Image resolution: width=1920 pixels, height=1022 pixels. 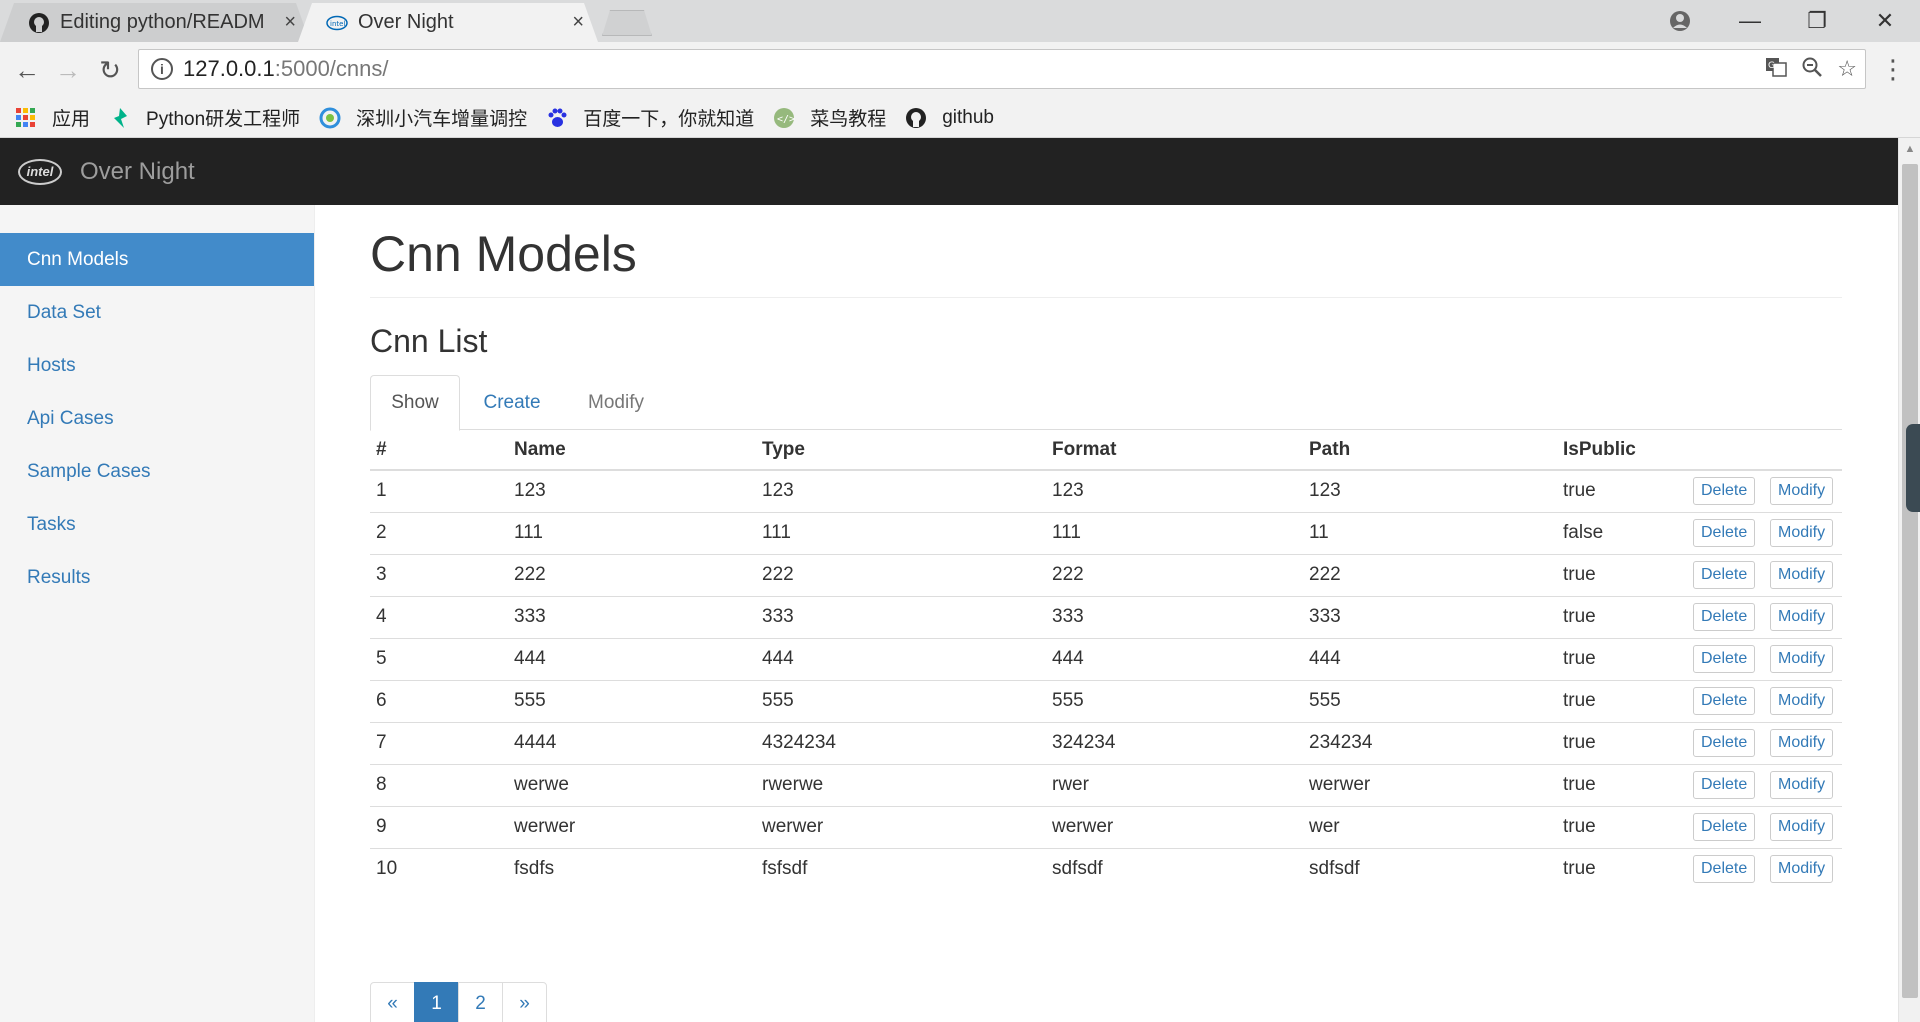 I want to click on bookmark-shenzhen: 深圳小汽车增量调控, so click(x=422, y=117).